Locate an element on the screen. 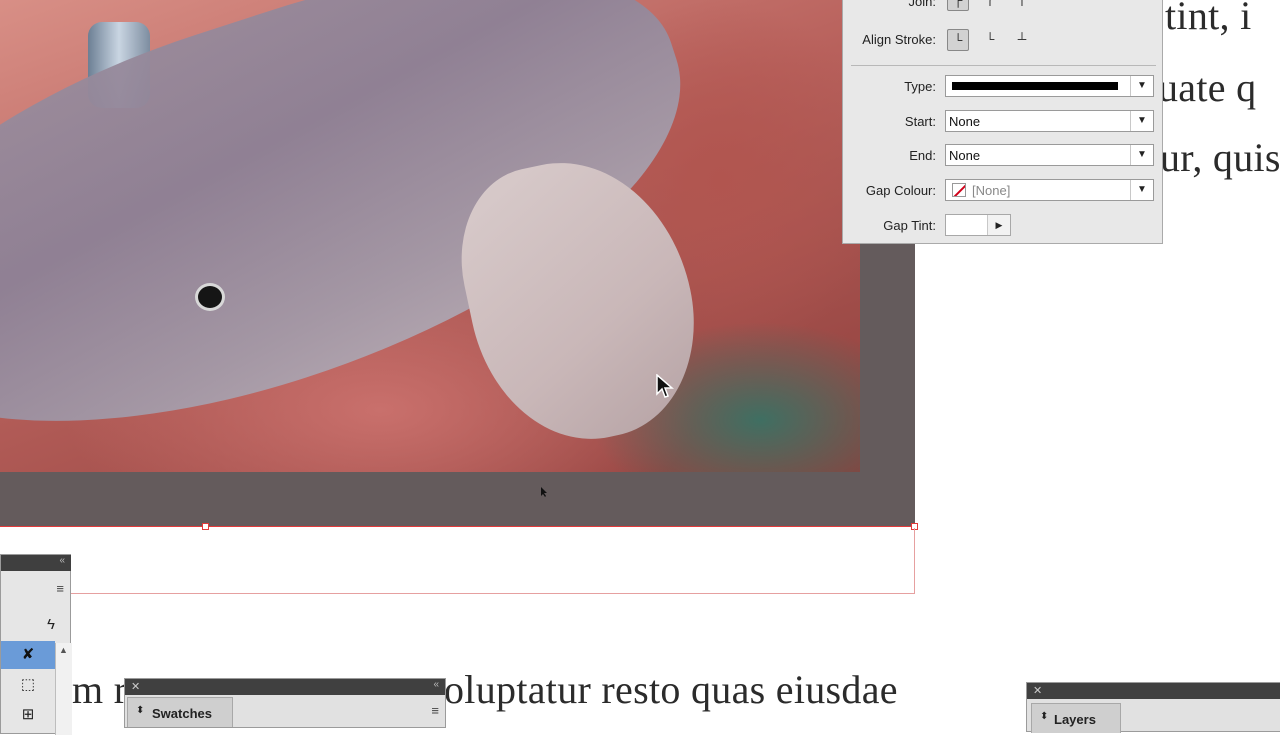 Image resolution: width=1280 pixels, height=735 pixels. align-stroke-label: Align Stroke: is located at coordinates (899, 39).